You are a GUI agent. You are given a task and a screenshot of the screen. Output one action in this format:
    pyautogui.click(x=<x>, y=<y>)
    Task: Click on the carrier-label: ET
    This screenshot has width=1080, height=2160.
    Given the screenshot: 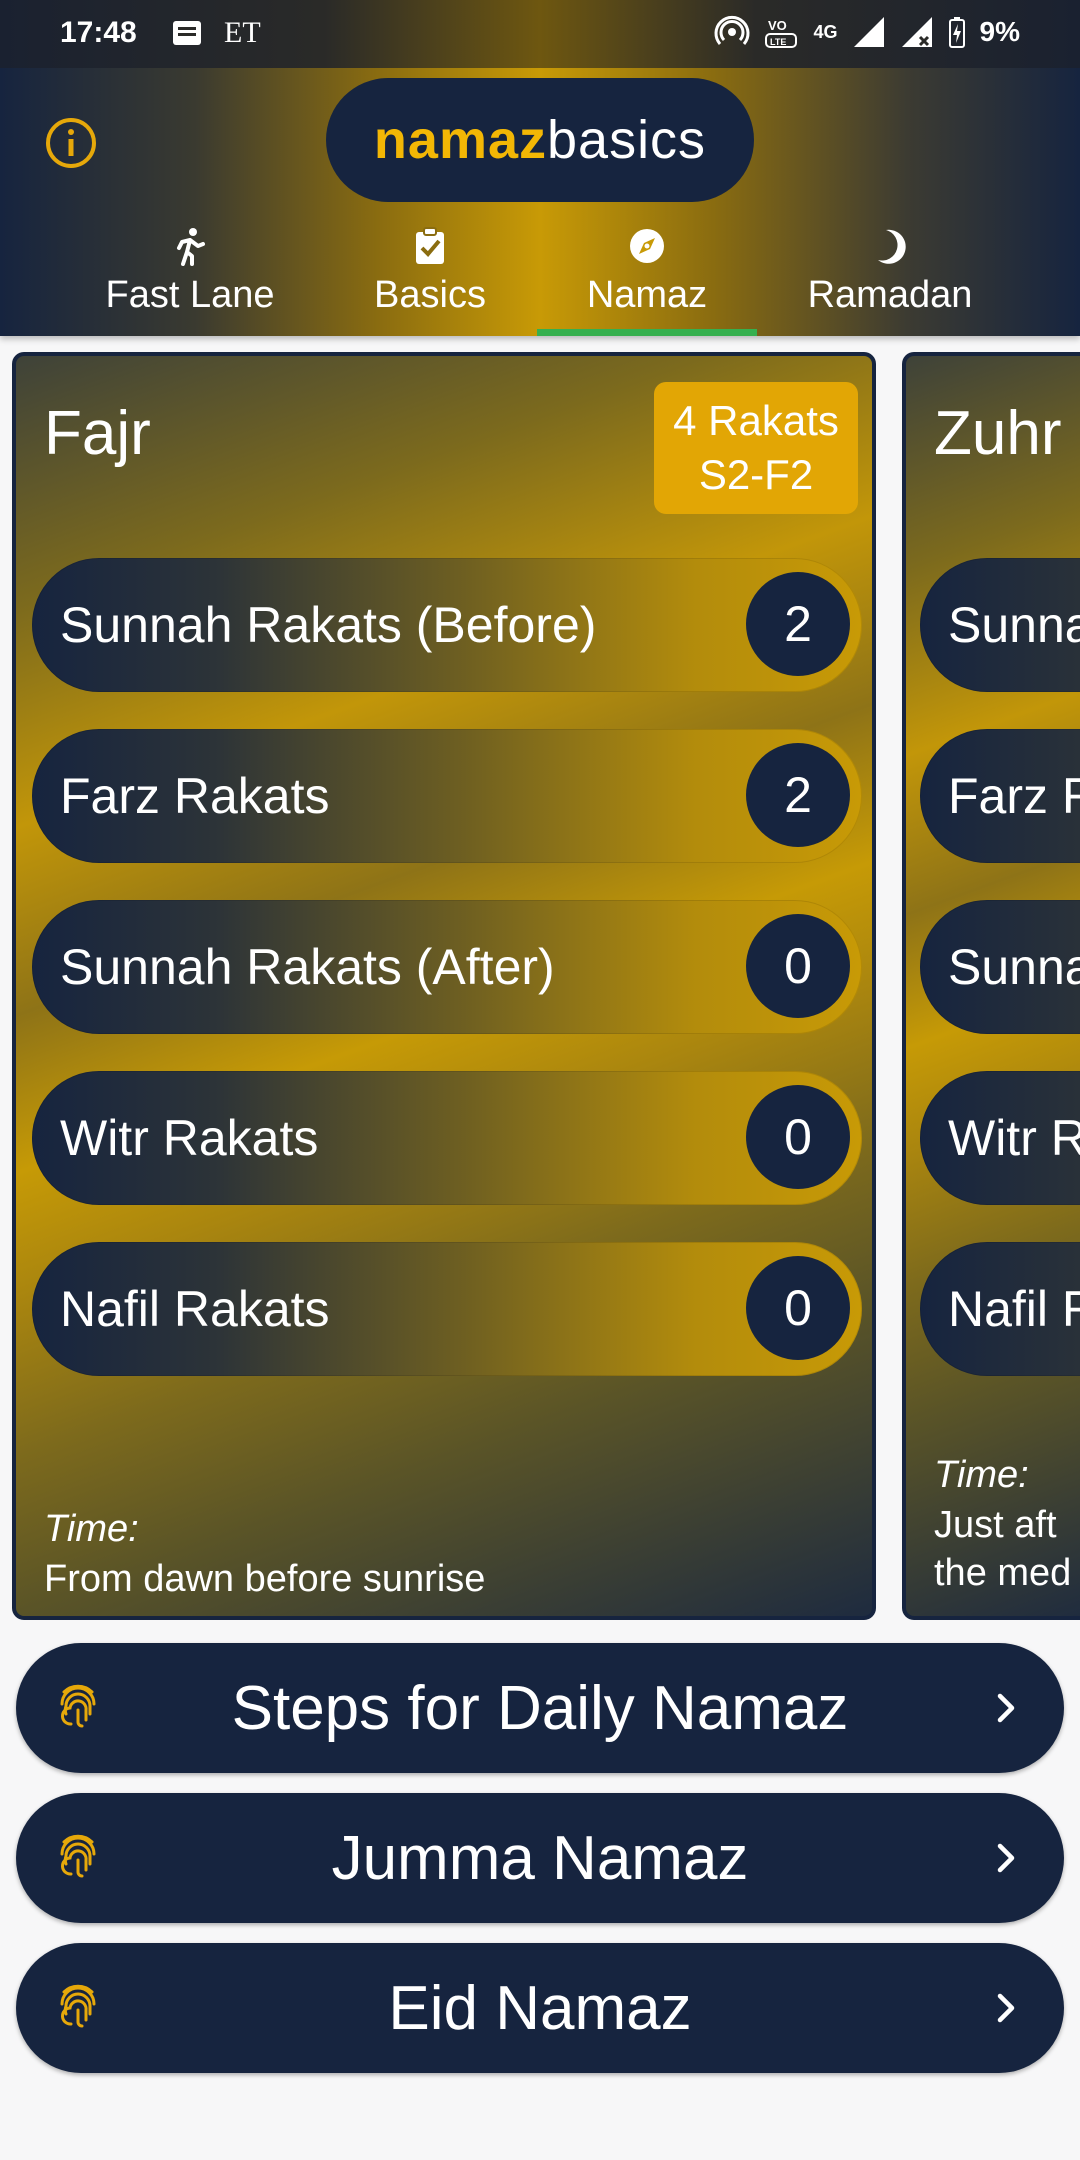 What is the action you would take?
    pyautogui.click(x=242, y=32)
    